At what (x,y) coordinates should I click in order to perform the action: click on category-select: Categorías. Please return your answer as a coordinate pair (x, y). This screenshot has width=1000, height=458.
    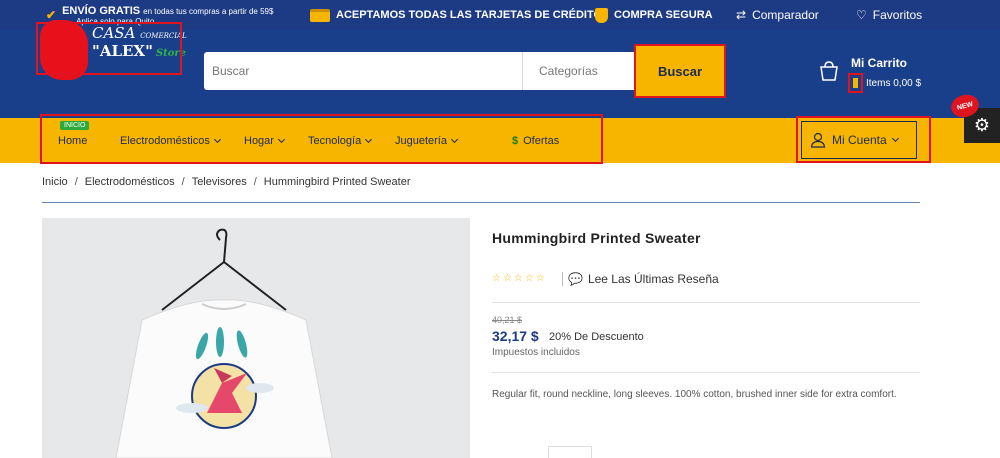
    Looking at the image, I should click on (578, 71).